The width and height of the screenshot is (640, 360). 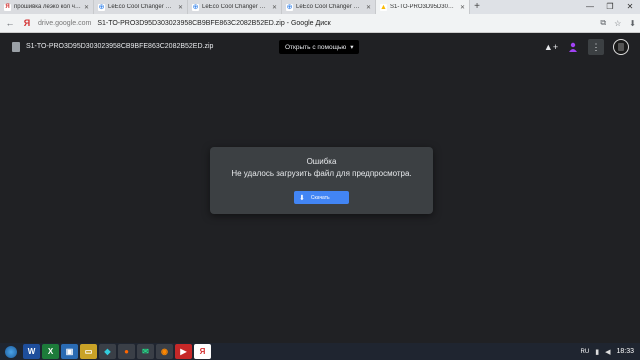 What do you see at coordinates (596, 47) in the screenshot?
I see `more-options-icon: ⋮` at bounding box center [596, 47].